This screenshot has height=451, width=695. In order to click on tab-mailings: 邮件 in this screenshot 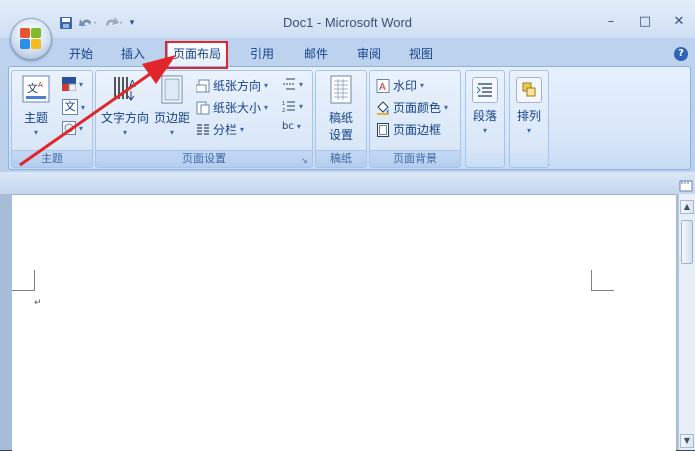, I will do `click(316, 54)`.